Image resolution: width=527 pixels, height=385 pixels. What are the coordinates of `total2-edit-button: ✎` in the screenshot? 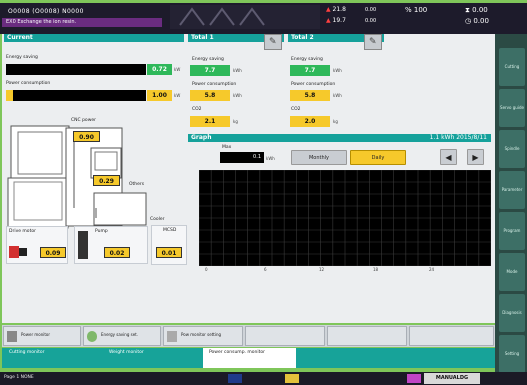 It's located at (373, 42).